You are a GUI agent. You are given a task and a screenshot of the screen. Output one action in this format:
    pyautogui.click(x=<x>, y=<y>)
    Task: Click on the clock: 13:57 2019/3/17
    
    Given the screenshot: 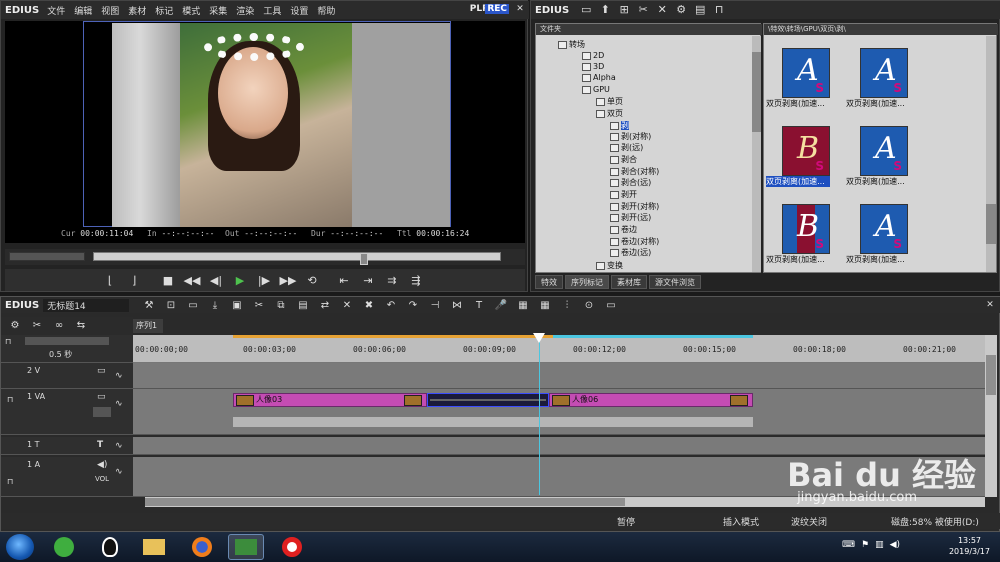 What is the action you would take?
    pyautogui.click(x=969, y=546)
    